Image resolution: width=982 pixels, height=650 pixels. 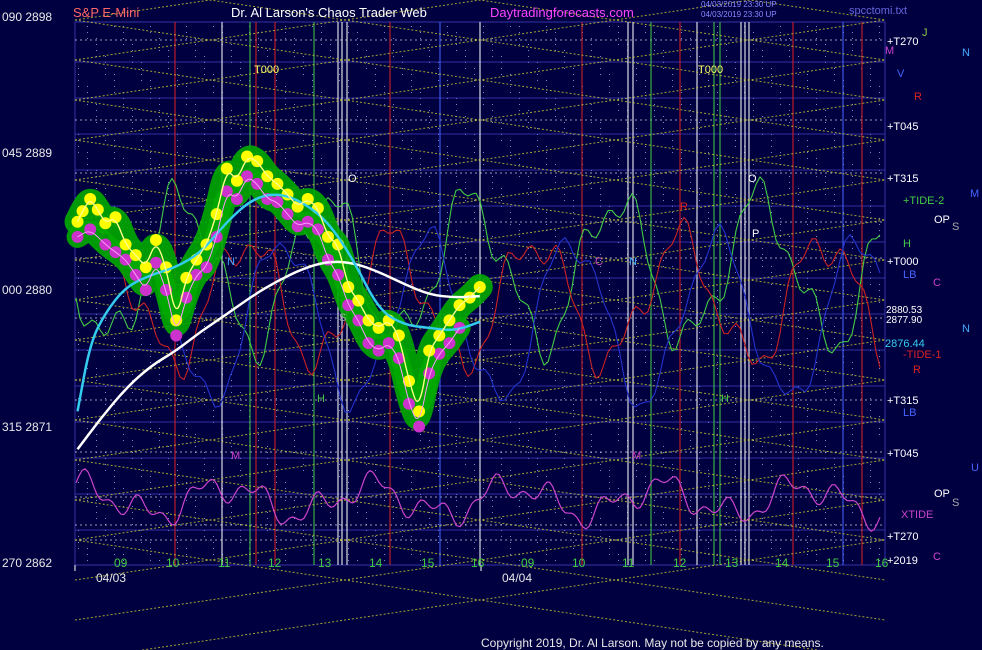 What do you see at coordinates (956, 227) in the screenshot?
I see `right-label: S` at bounding box center [956, 227].